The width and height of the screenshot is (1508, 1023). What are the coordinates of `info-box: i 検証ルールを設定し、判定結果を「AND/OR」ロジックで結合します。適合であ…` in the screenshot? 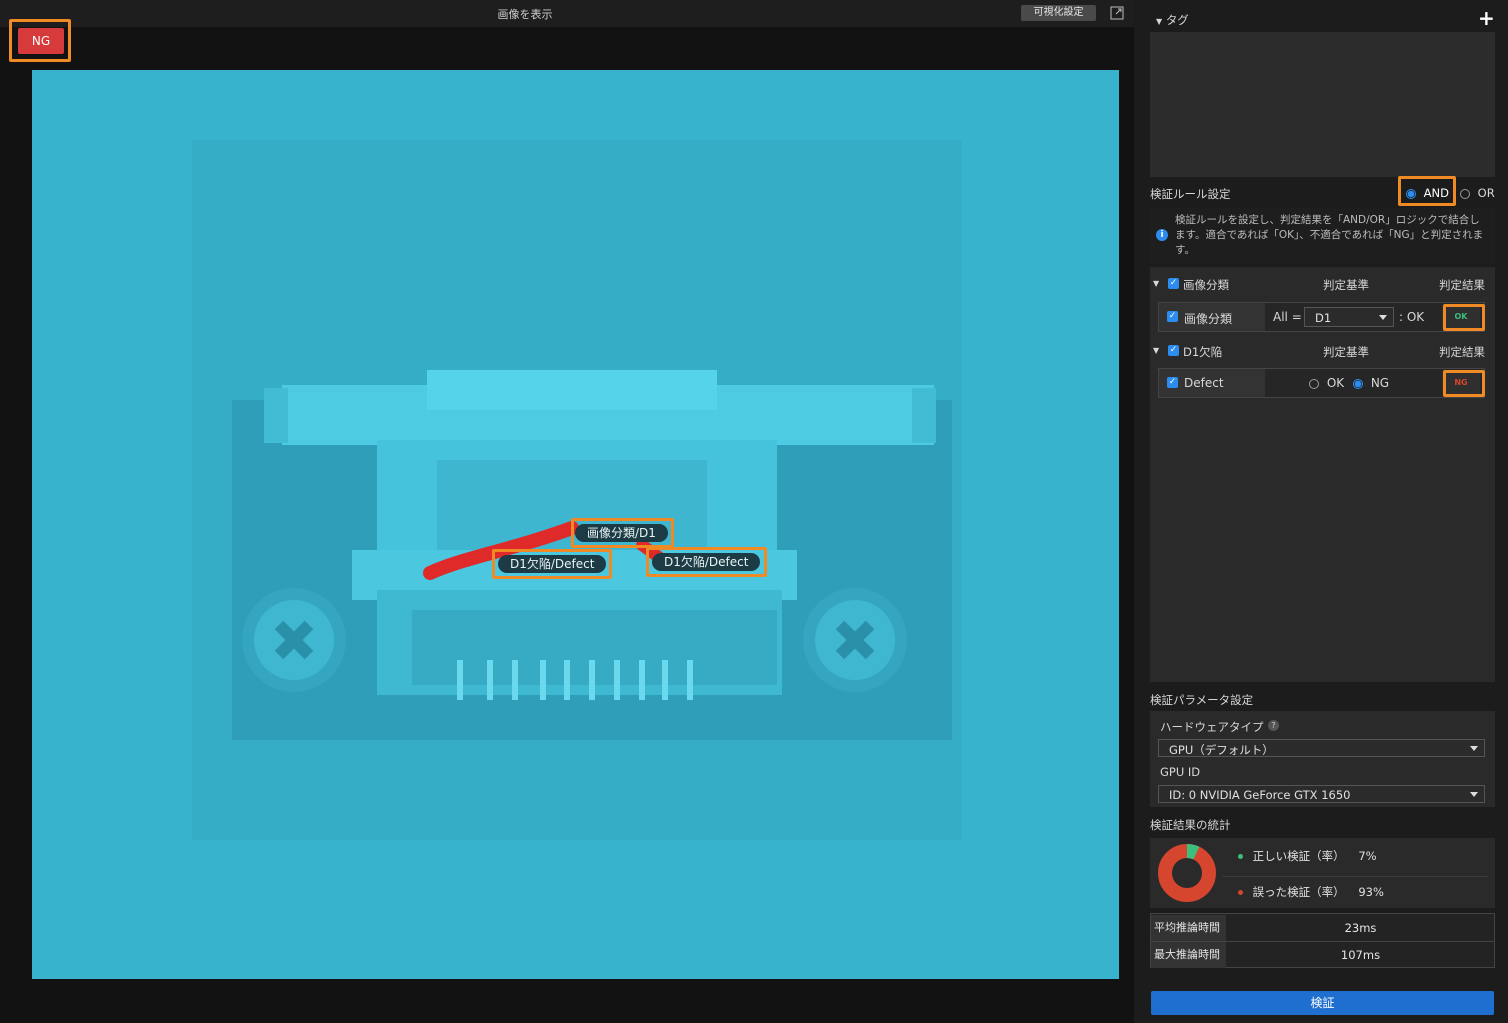 It's located at (1322, 236).